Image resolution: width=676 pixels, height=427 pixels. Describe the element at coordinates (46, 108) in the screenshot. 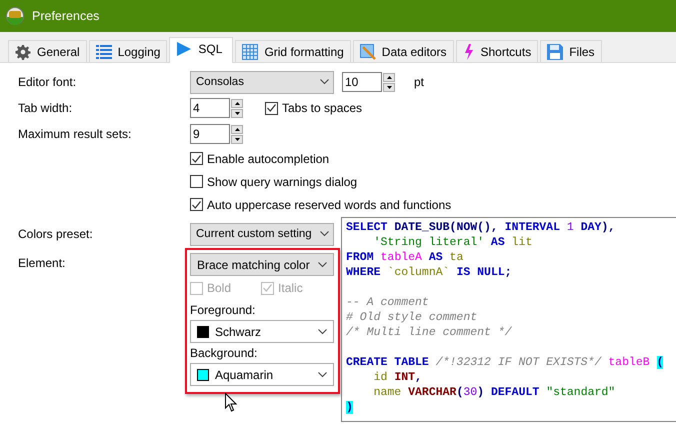

I see `field-label: Tab width:` at that location.